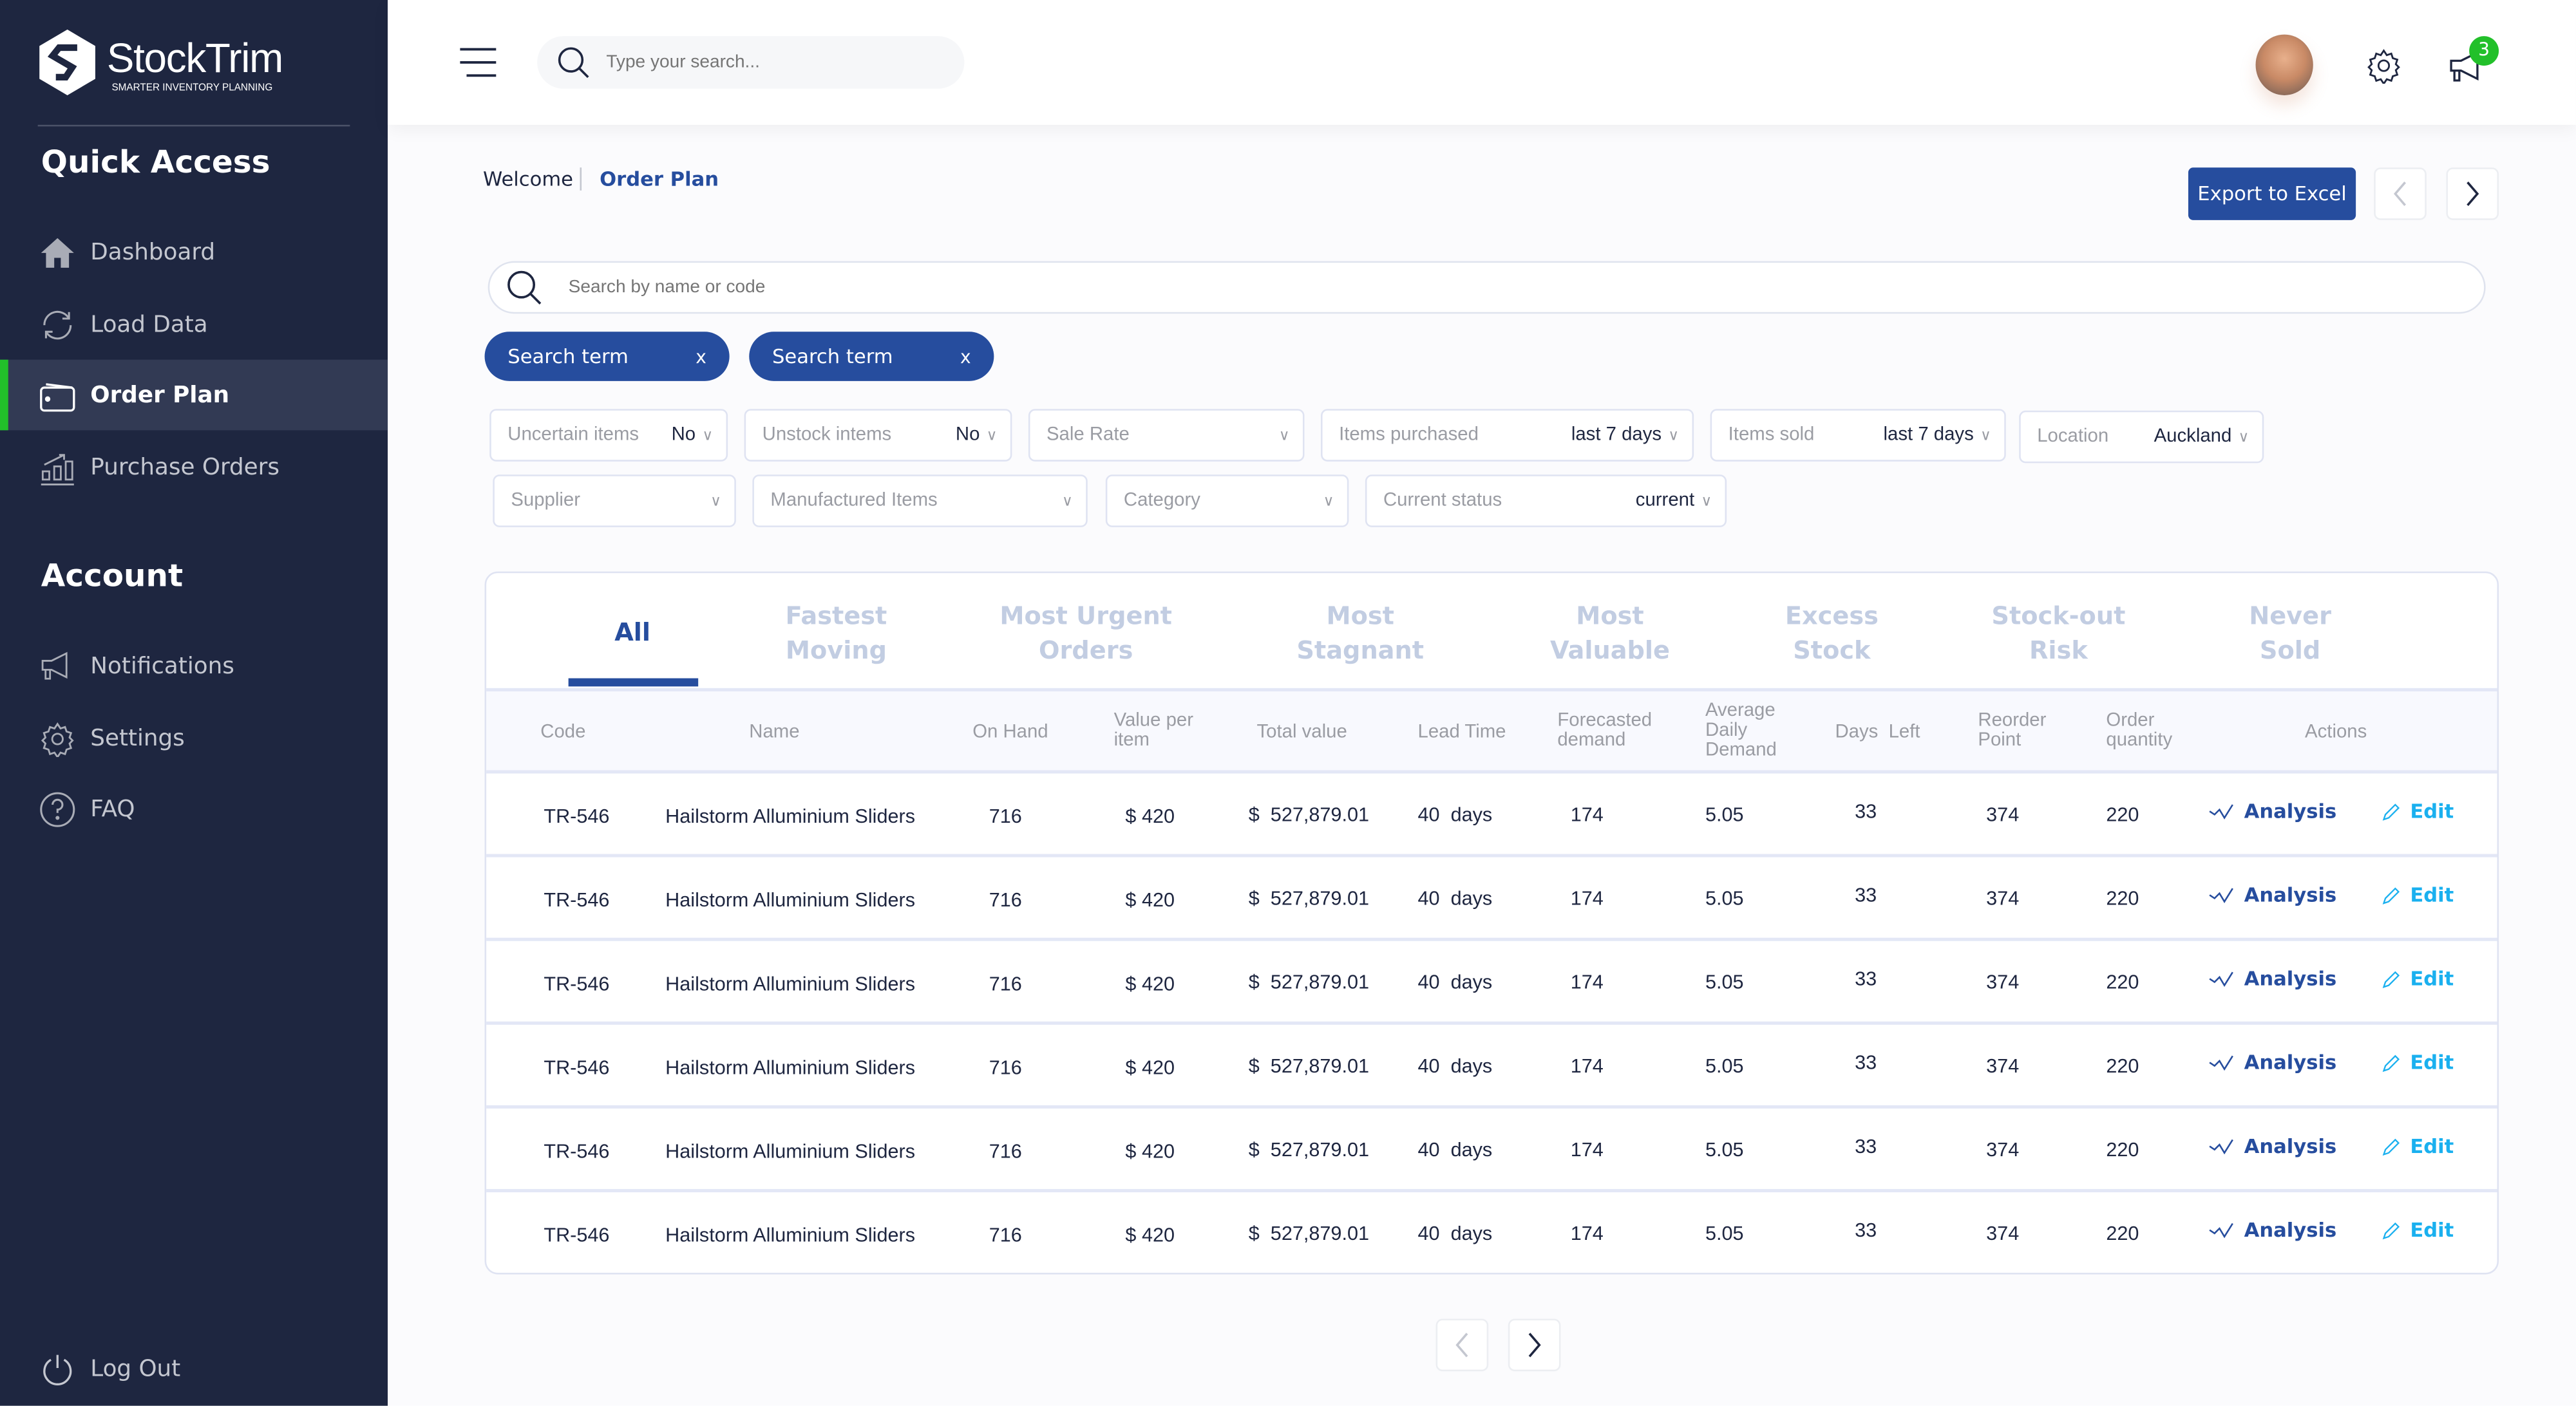  I want to click on global-search, so click(751, 63).